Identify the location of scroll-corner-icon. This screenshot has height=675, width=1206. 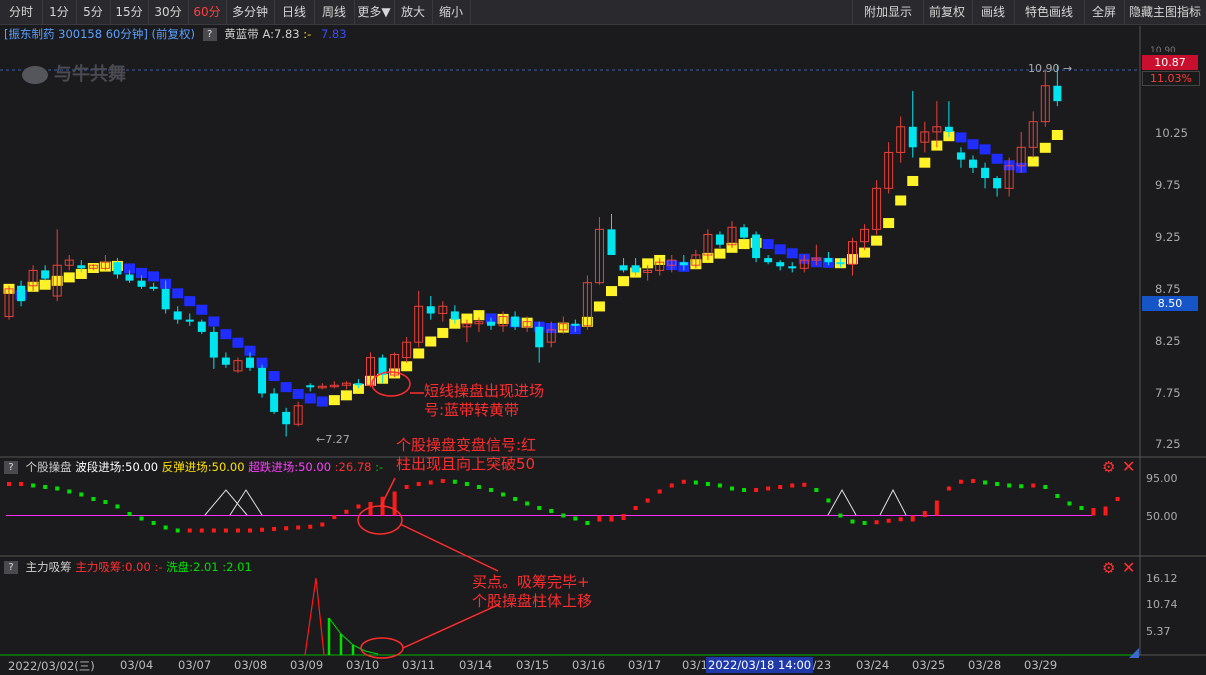
(1134, 653).